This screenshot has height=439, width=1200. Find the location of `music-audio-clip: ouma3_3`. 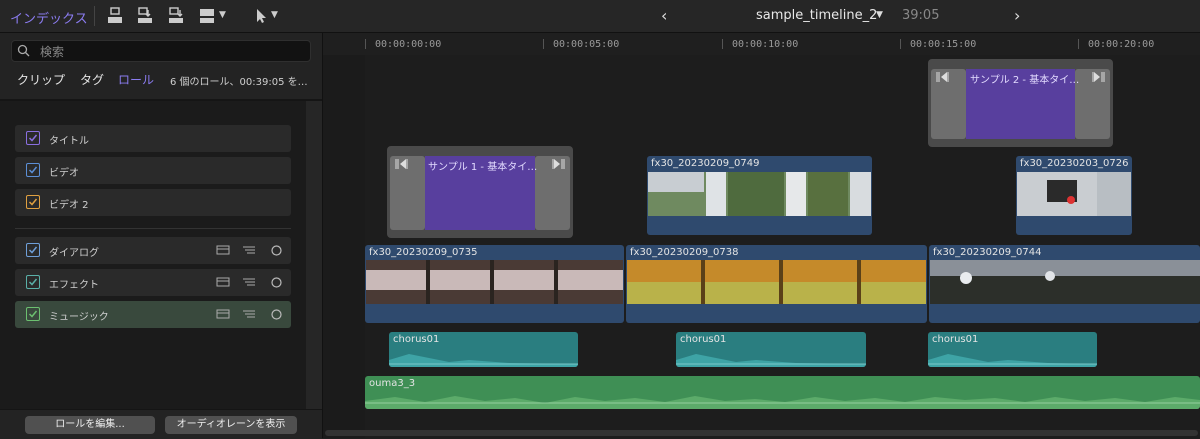

music-audio-clip: ouma3_3 is located at coordinates (782, 392).